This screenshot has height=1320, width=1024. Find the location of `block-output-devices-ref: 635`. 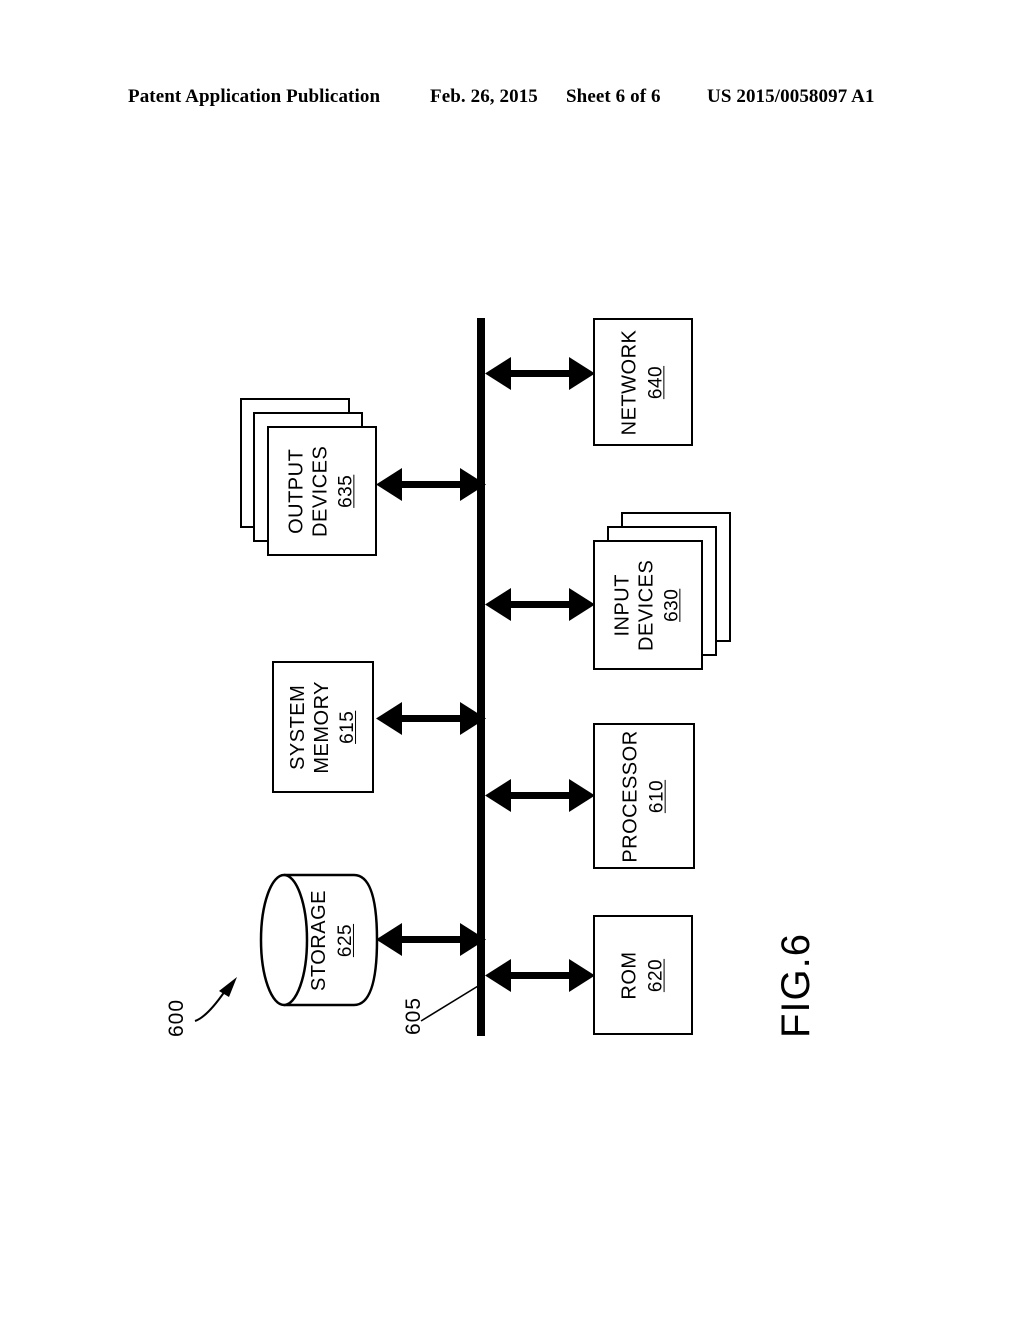

block-output-devices-ref: 635 is located at coordinates (346, 491).